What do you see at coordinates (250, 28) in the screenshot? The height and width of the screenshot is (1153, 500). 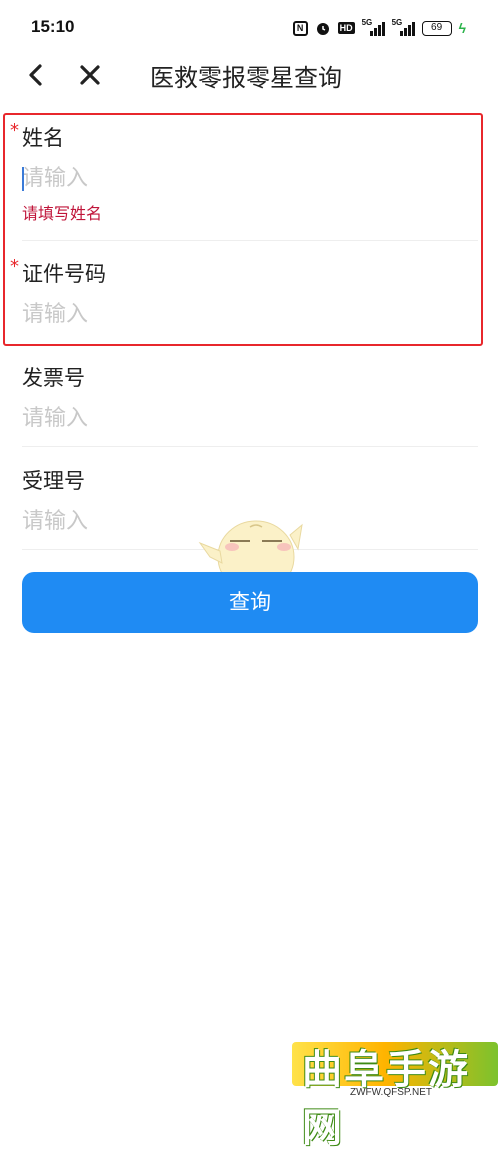 I see `status-bar: 15:10 N HD 5G 5G 69 ϟ` at bounding box center [250, 28].